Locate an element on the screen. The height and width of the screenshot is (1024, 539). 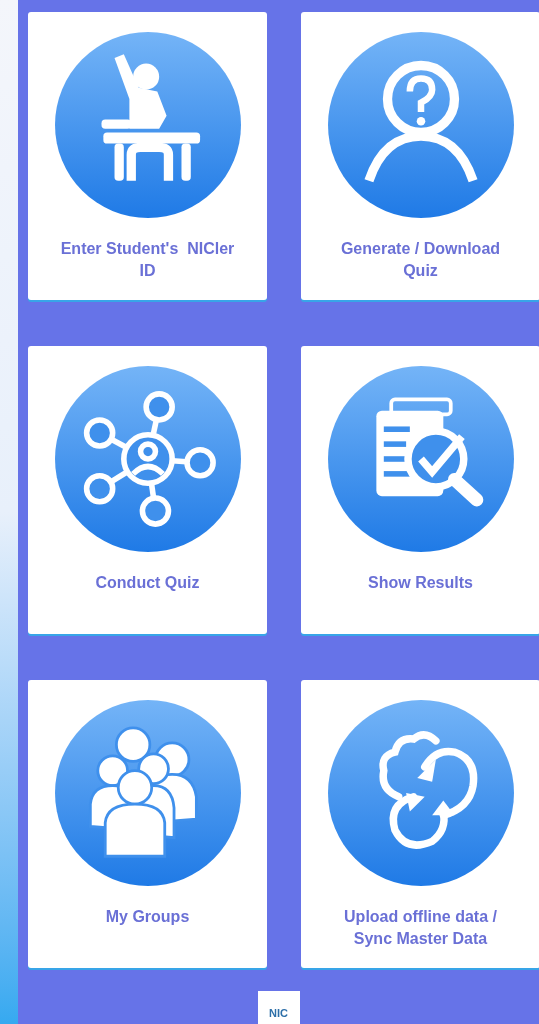
student-desk-icon is located at coordinates (147, 125).